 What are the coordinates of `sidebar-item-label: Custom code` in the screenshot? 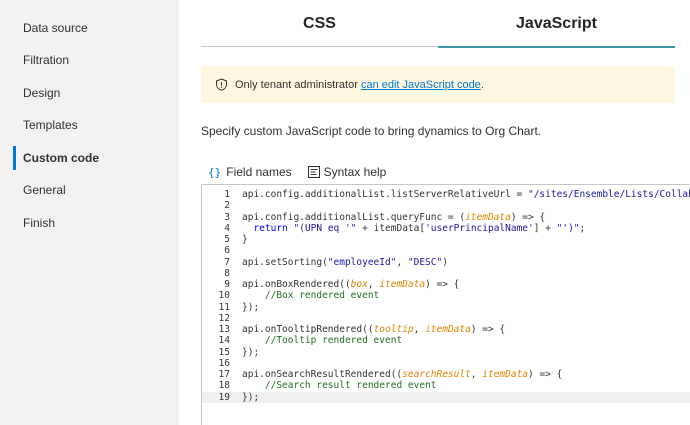 It's located at (61, 158).